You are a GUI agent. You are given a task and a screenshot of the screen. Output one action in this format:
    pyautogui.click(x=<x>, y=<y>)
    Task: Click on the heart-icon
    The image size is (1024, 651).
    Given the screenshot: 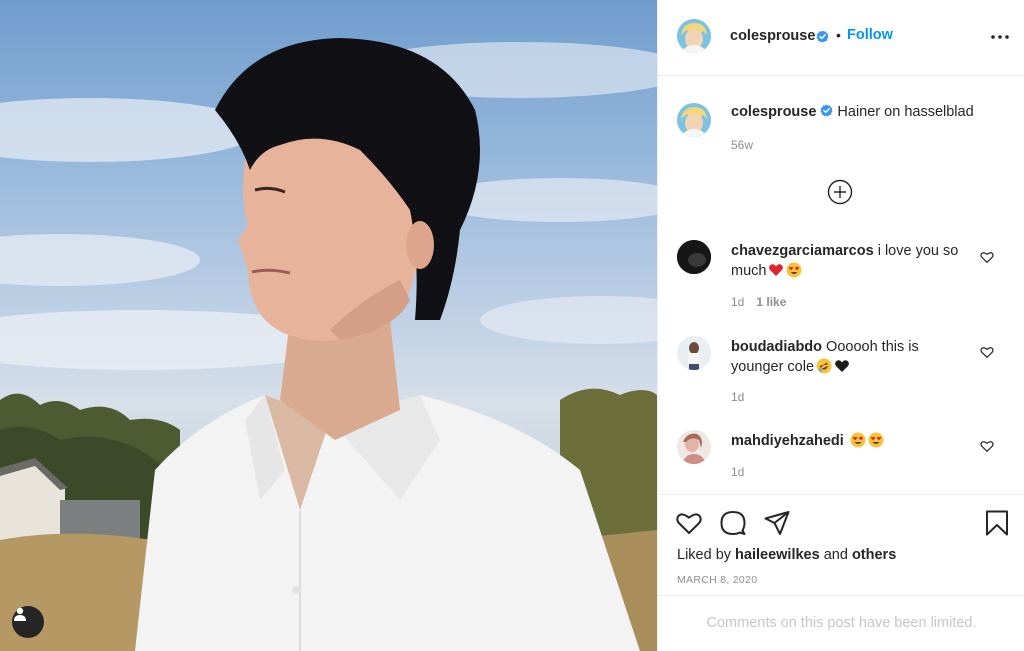 What is the action you would take?
    pyautogui.click(x=689, y=523)
    